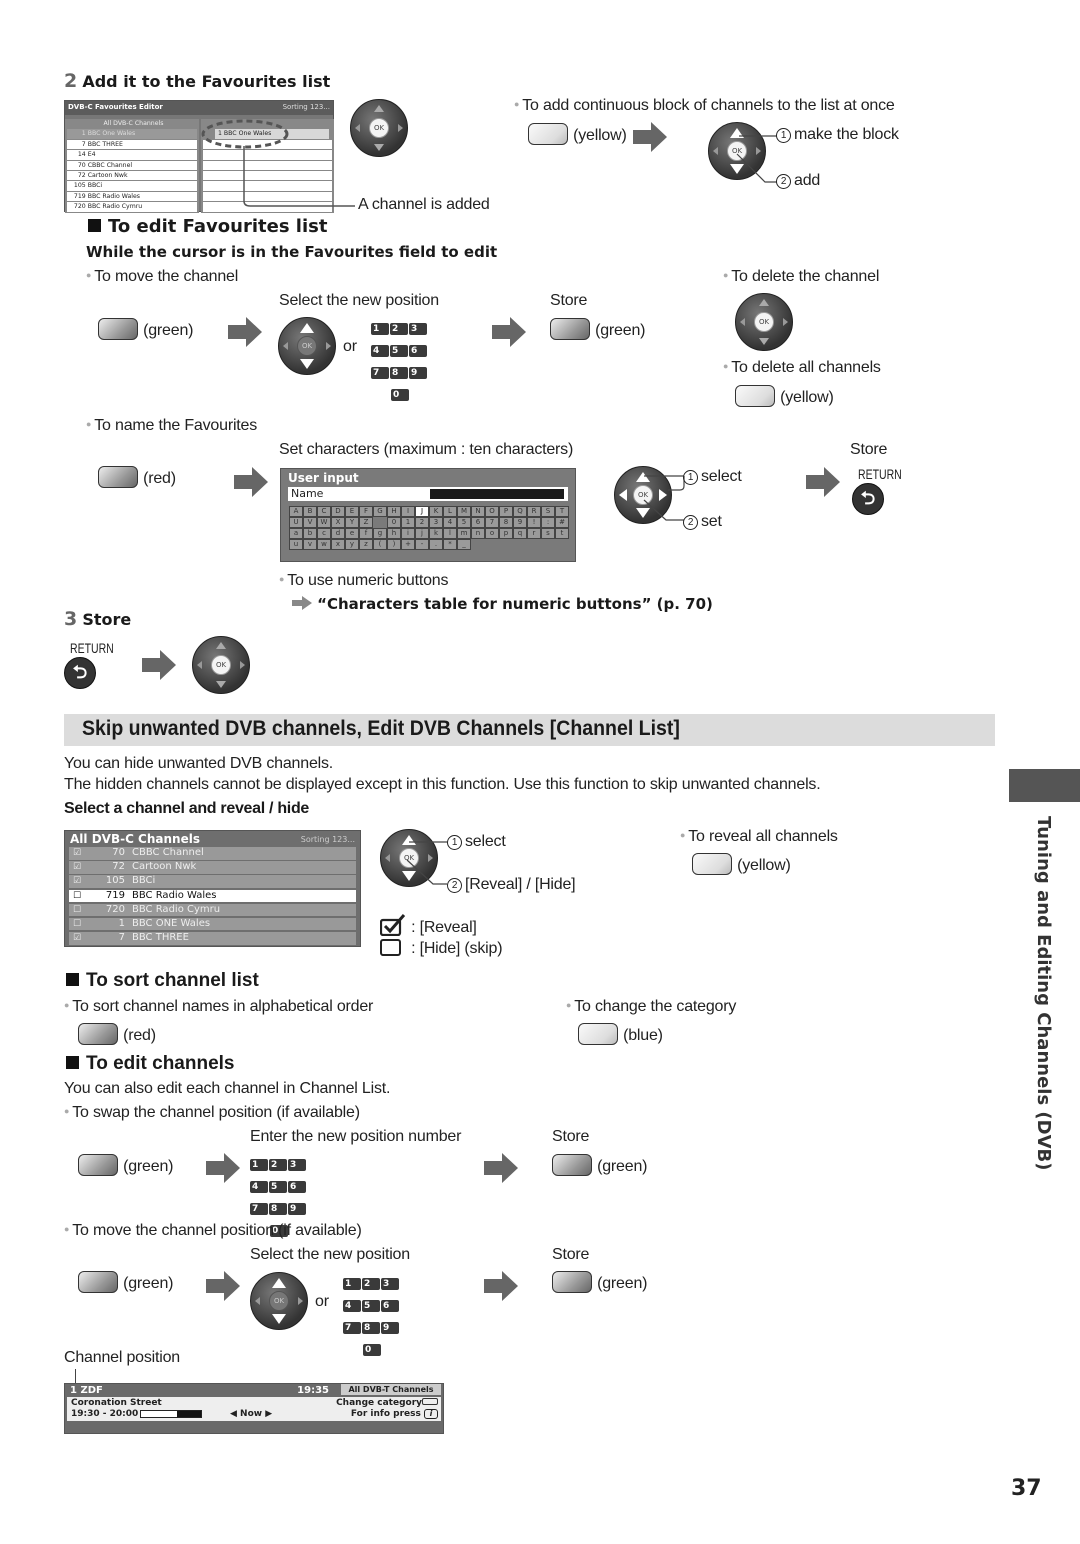  I want to click on numeric-key: 0, so click(372, 1350).